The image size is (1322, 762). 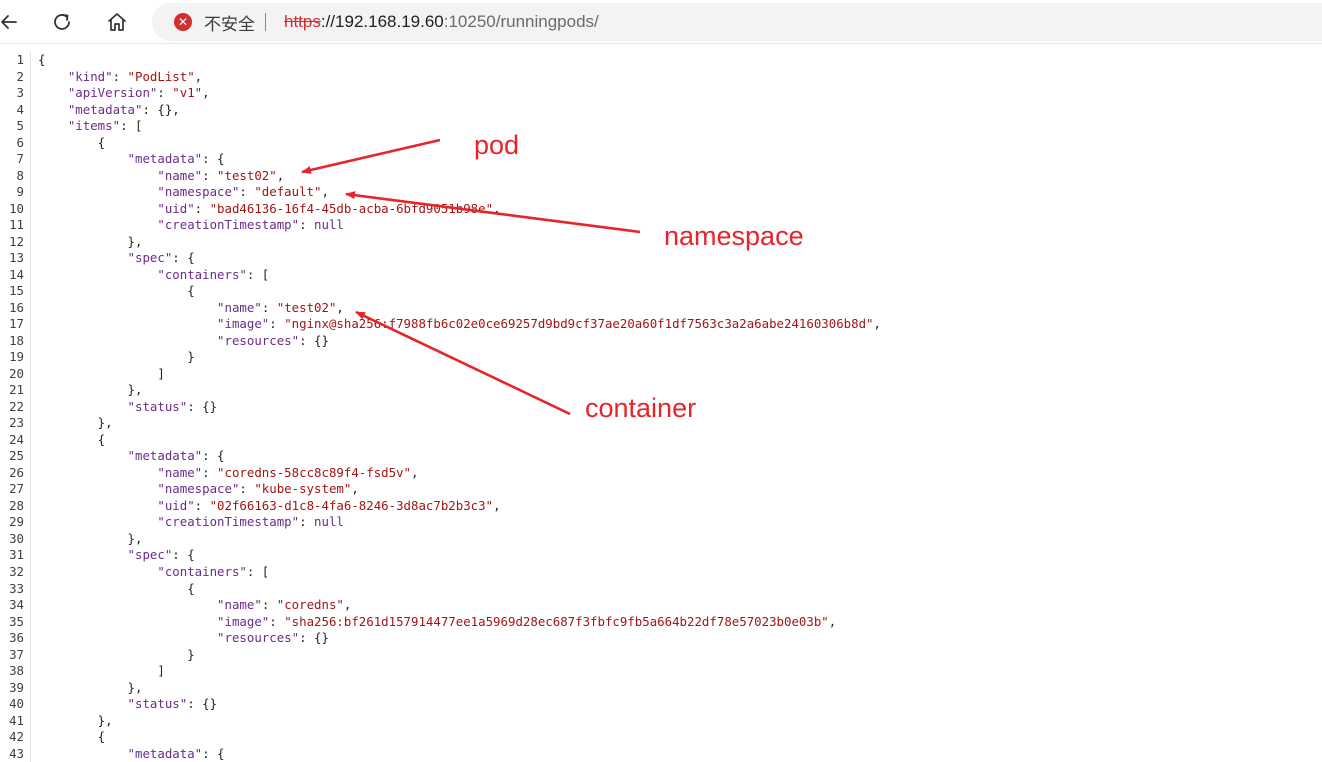 I want to click on code-line: 1{, so click(x=661, y=60).